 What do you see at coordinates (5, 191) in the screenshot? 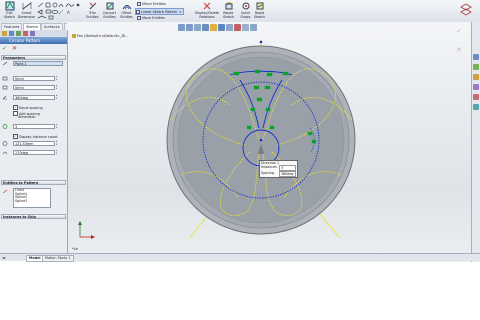
I see `entities-icon` at bounding box center [5, 191].